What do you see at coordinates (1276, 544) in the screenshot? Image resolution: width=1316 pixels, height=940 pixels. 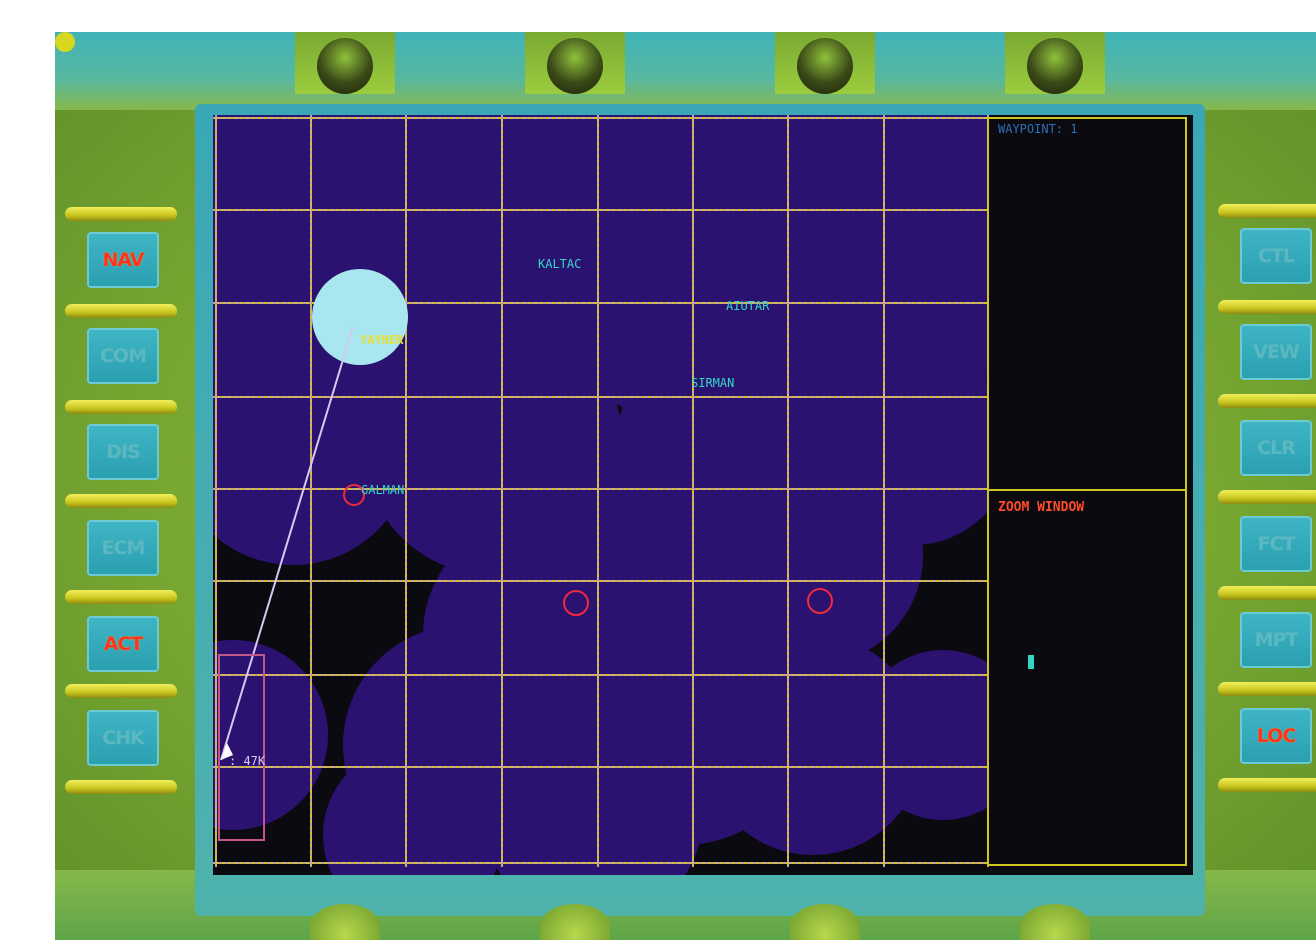 I see `fct-button: FCT` at bounding box center [1276, 544].